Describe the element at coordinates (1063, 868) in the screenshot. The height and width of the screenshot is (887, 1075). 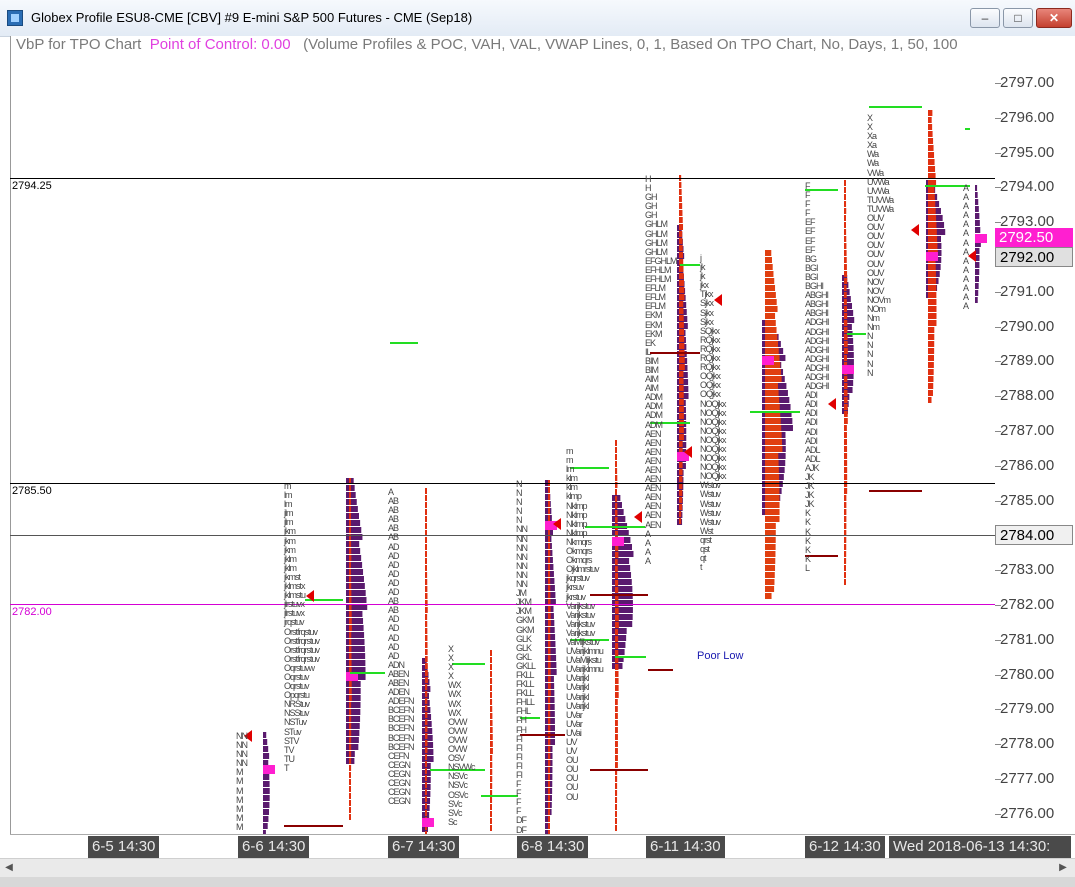
I see `scroll-right-icon: ▶` at that location.